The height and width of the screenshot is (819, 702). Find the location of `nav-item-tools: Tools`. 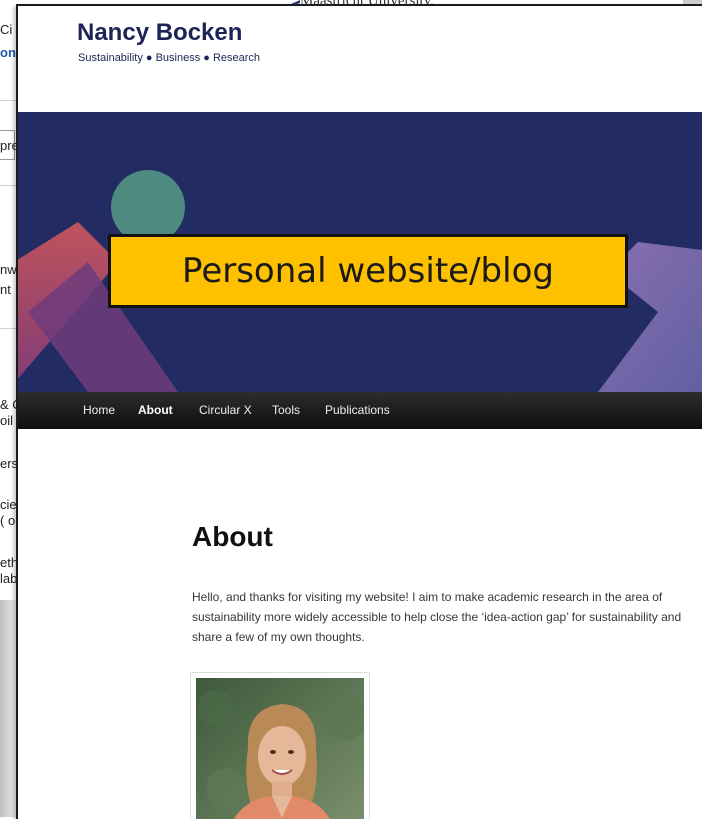

nav-item-tools: Tools is located at coordinates (286, 410).